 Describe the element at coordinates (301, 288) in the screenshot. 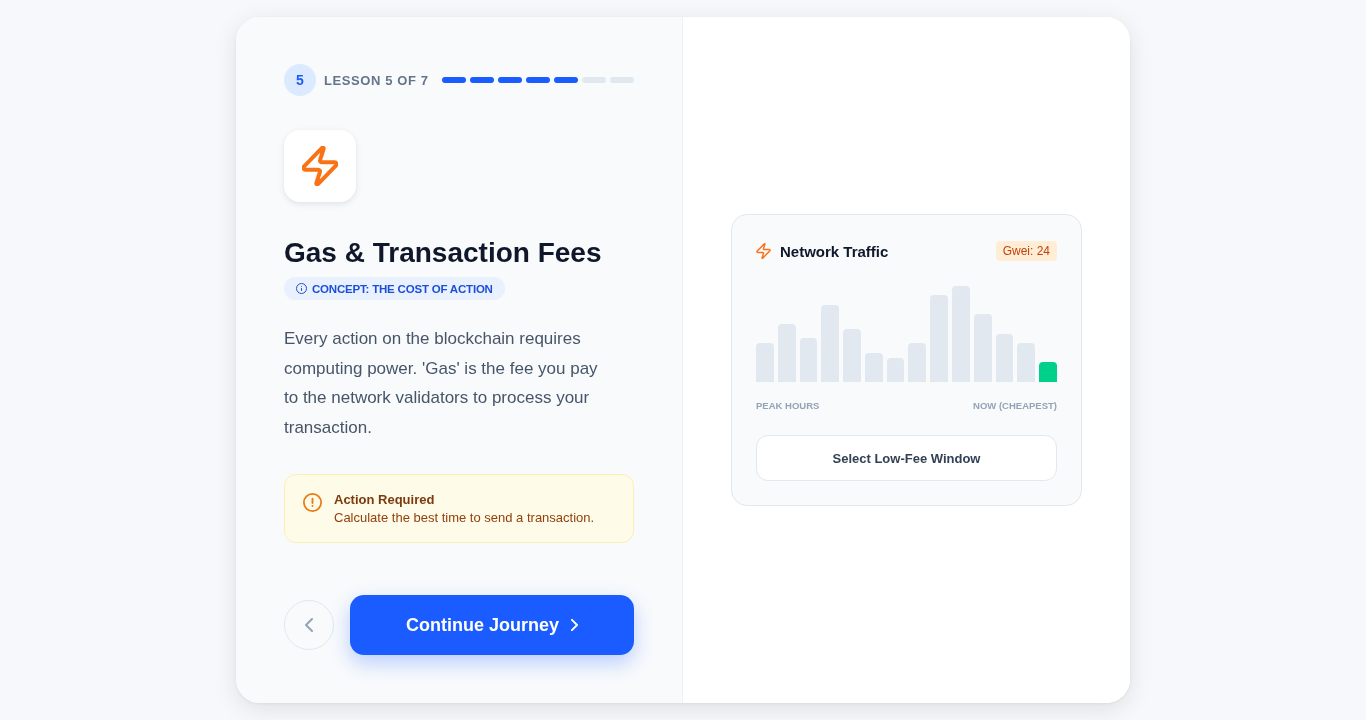

I see `info-icon` at that location.